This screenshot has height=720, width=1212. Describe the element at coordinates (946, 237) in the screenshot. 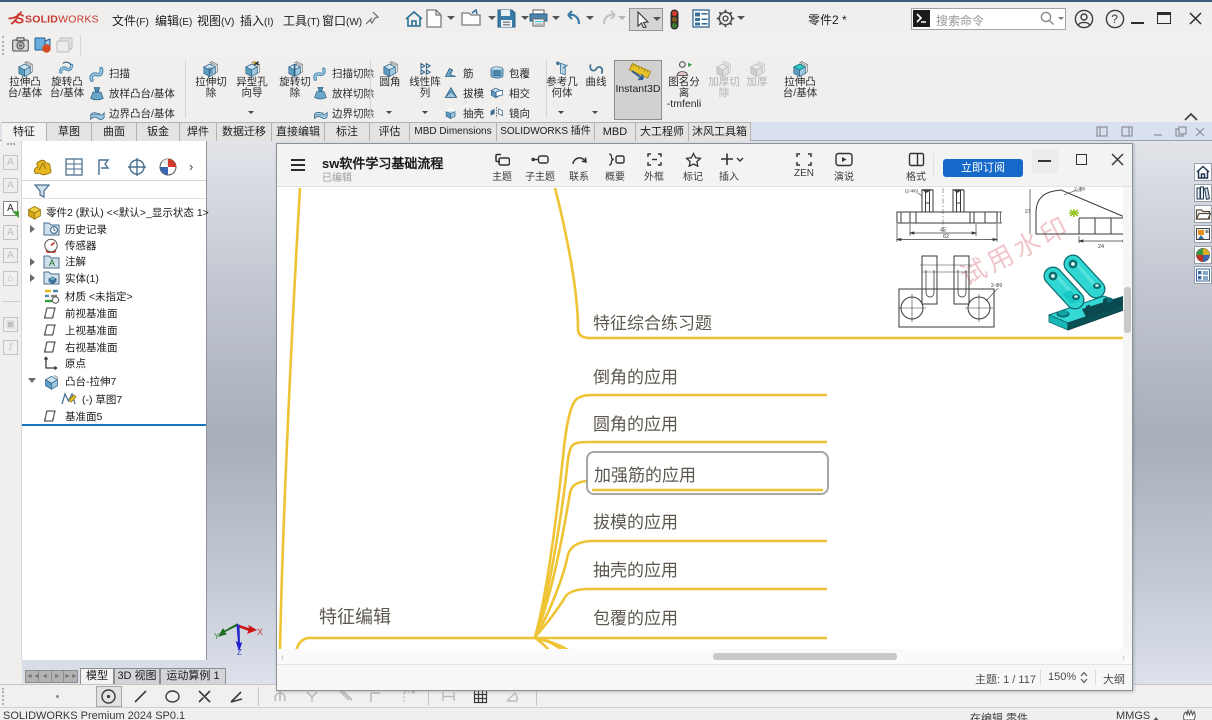

I see `svg-text: 62` at that location.